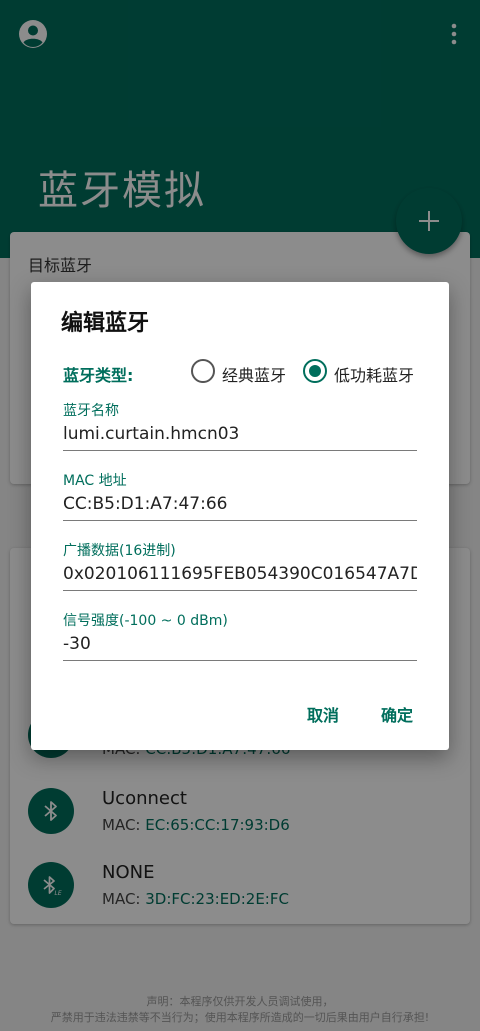  I want to click on mac-address-label: MAC 地址, so click(95, 481).